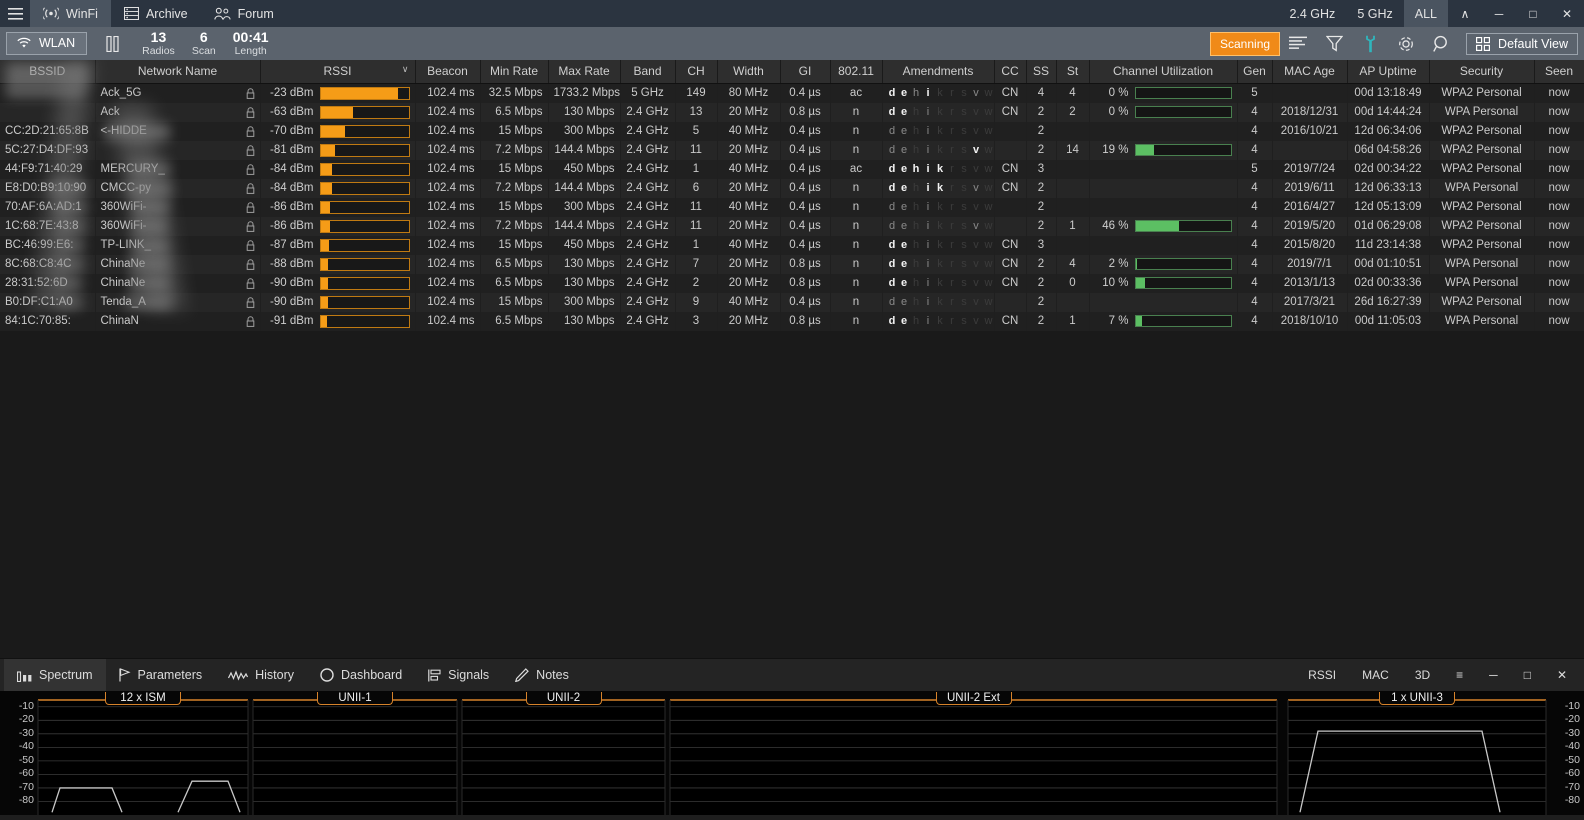 This screenshot has width=1584, height=820. I want to click on list-view-button, so click(1298, 43).